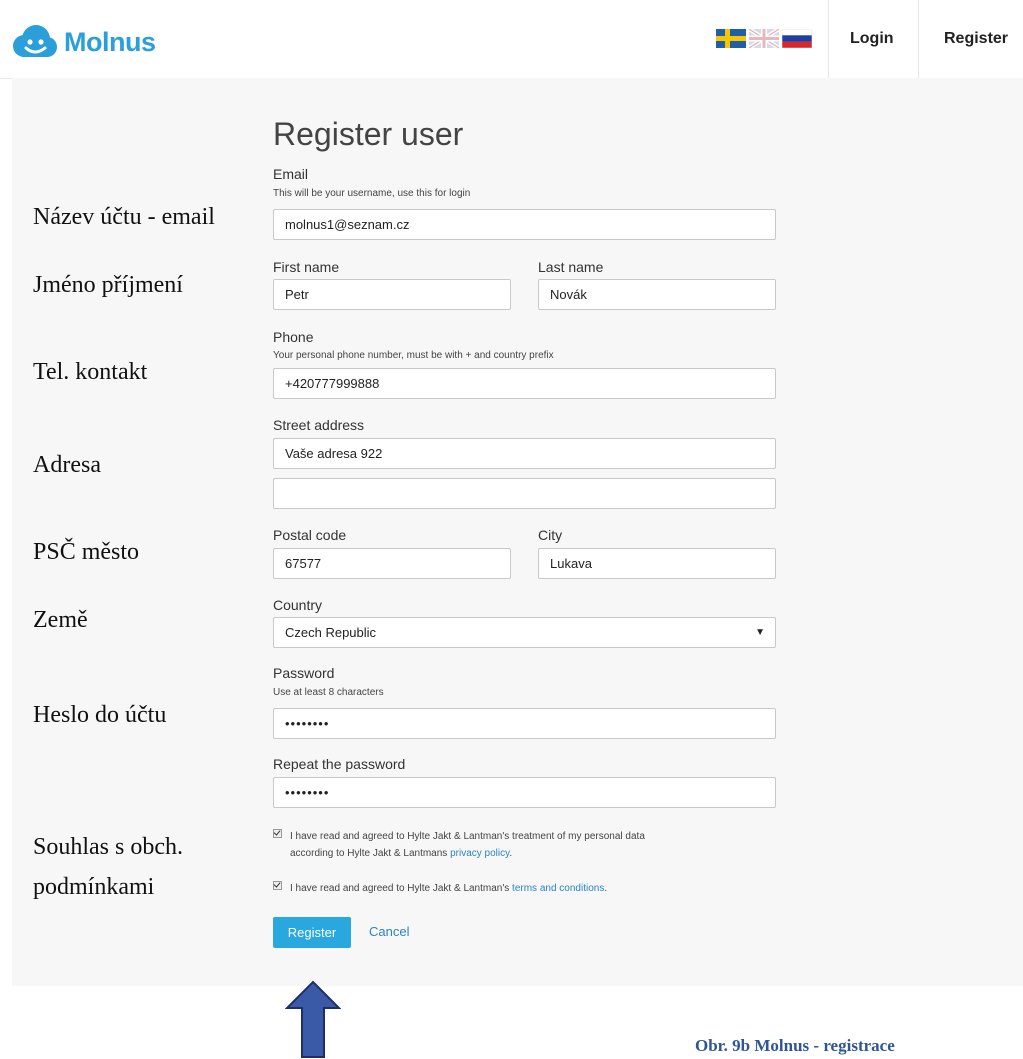 The image size is (1023, 1059). What do you see at coordinates (110, 41) in the screenshot?
I see `brand-name: Molnus` at bounding box center [110, 41].